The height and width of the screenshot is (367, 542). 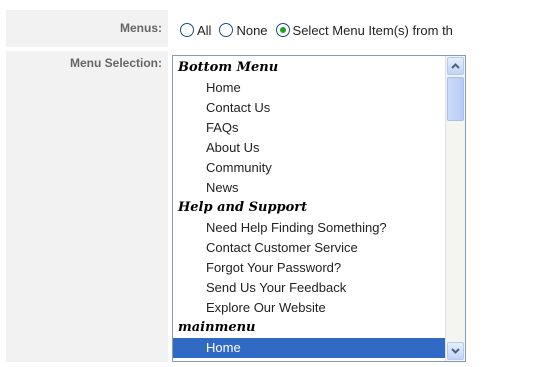 What do you see at coordinates (226, 30) in the screenshot?
I see `radio-none-indicator` at bounding box center [226, 30].